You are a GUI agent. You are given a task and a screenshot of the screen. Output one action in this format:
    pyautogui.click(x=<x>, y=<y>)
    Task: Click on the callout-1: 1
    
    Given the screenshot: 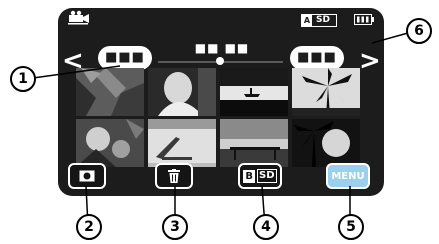 What is the action you would take?
    pyautogui.click(x=23, y=79)
    